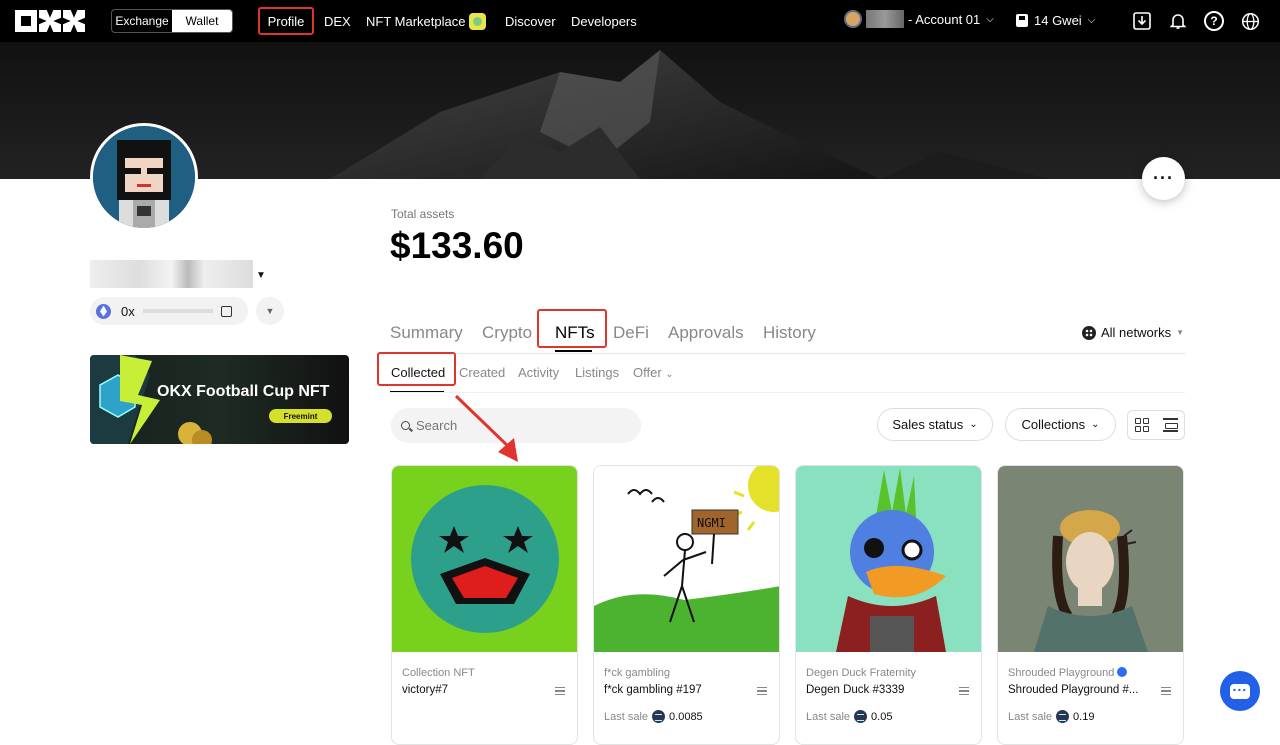 This screenshot has height=745, width=1280. Describe the element at coordinates (1214, 21) in the screenshot. I see `help-icon: ?` at that location.